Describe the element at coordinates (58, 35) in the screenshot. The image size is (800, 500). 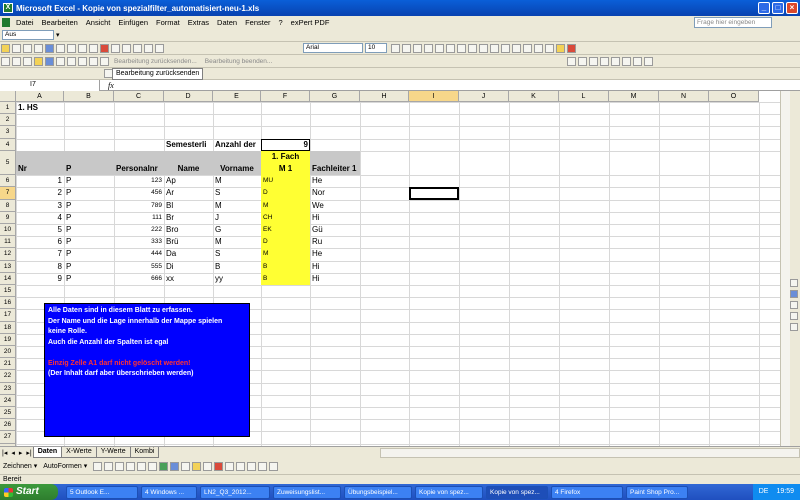
I see `chevron-down-icon: ▾` at that location.